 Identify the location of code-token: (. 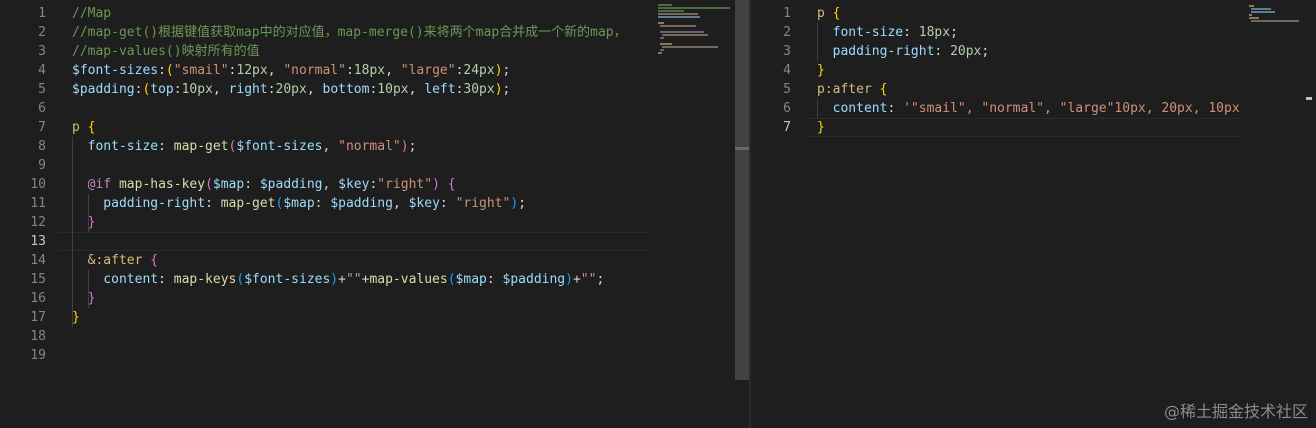
(451, 279).